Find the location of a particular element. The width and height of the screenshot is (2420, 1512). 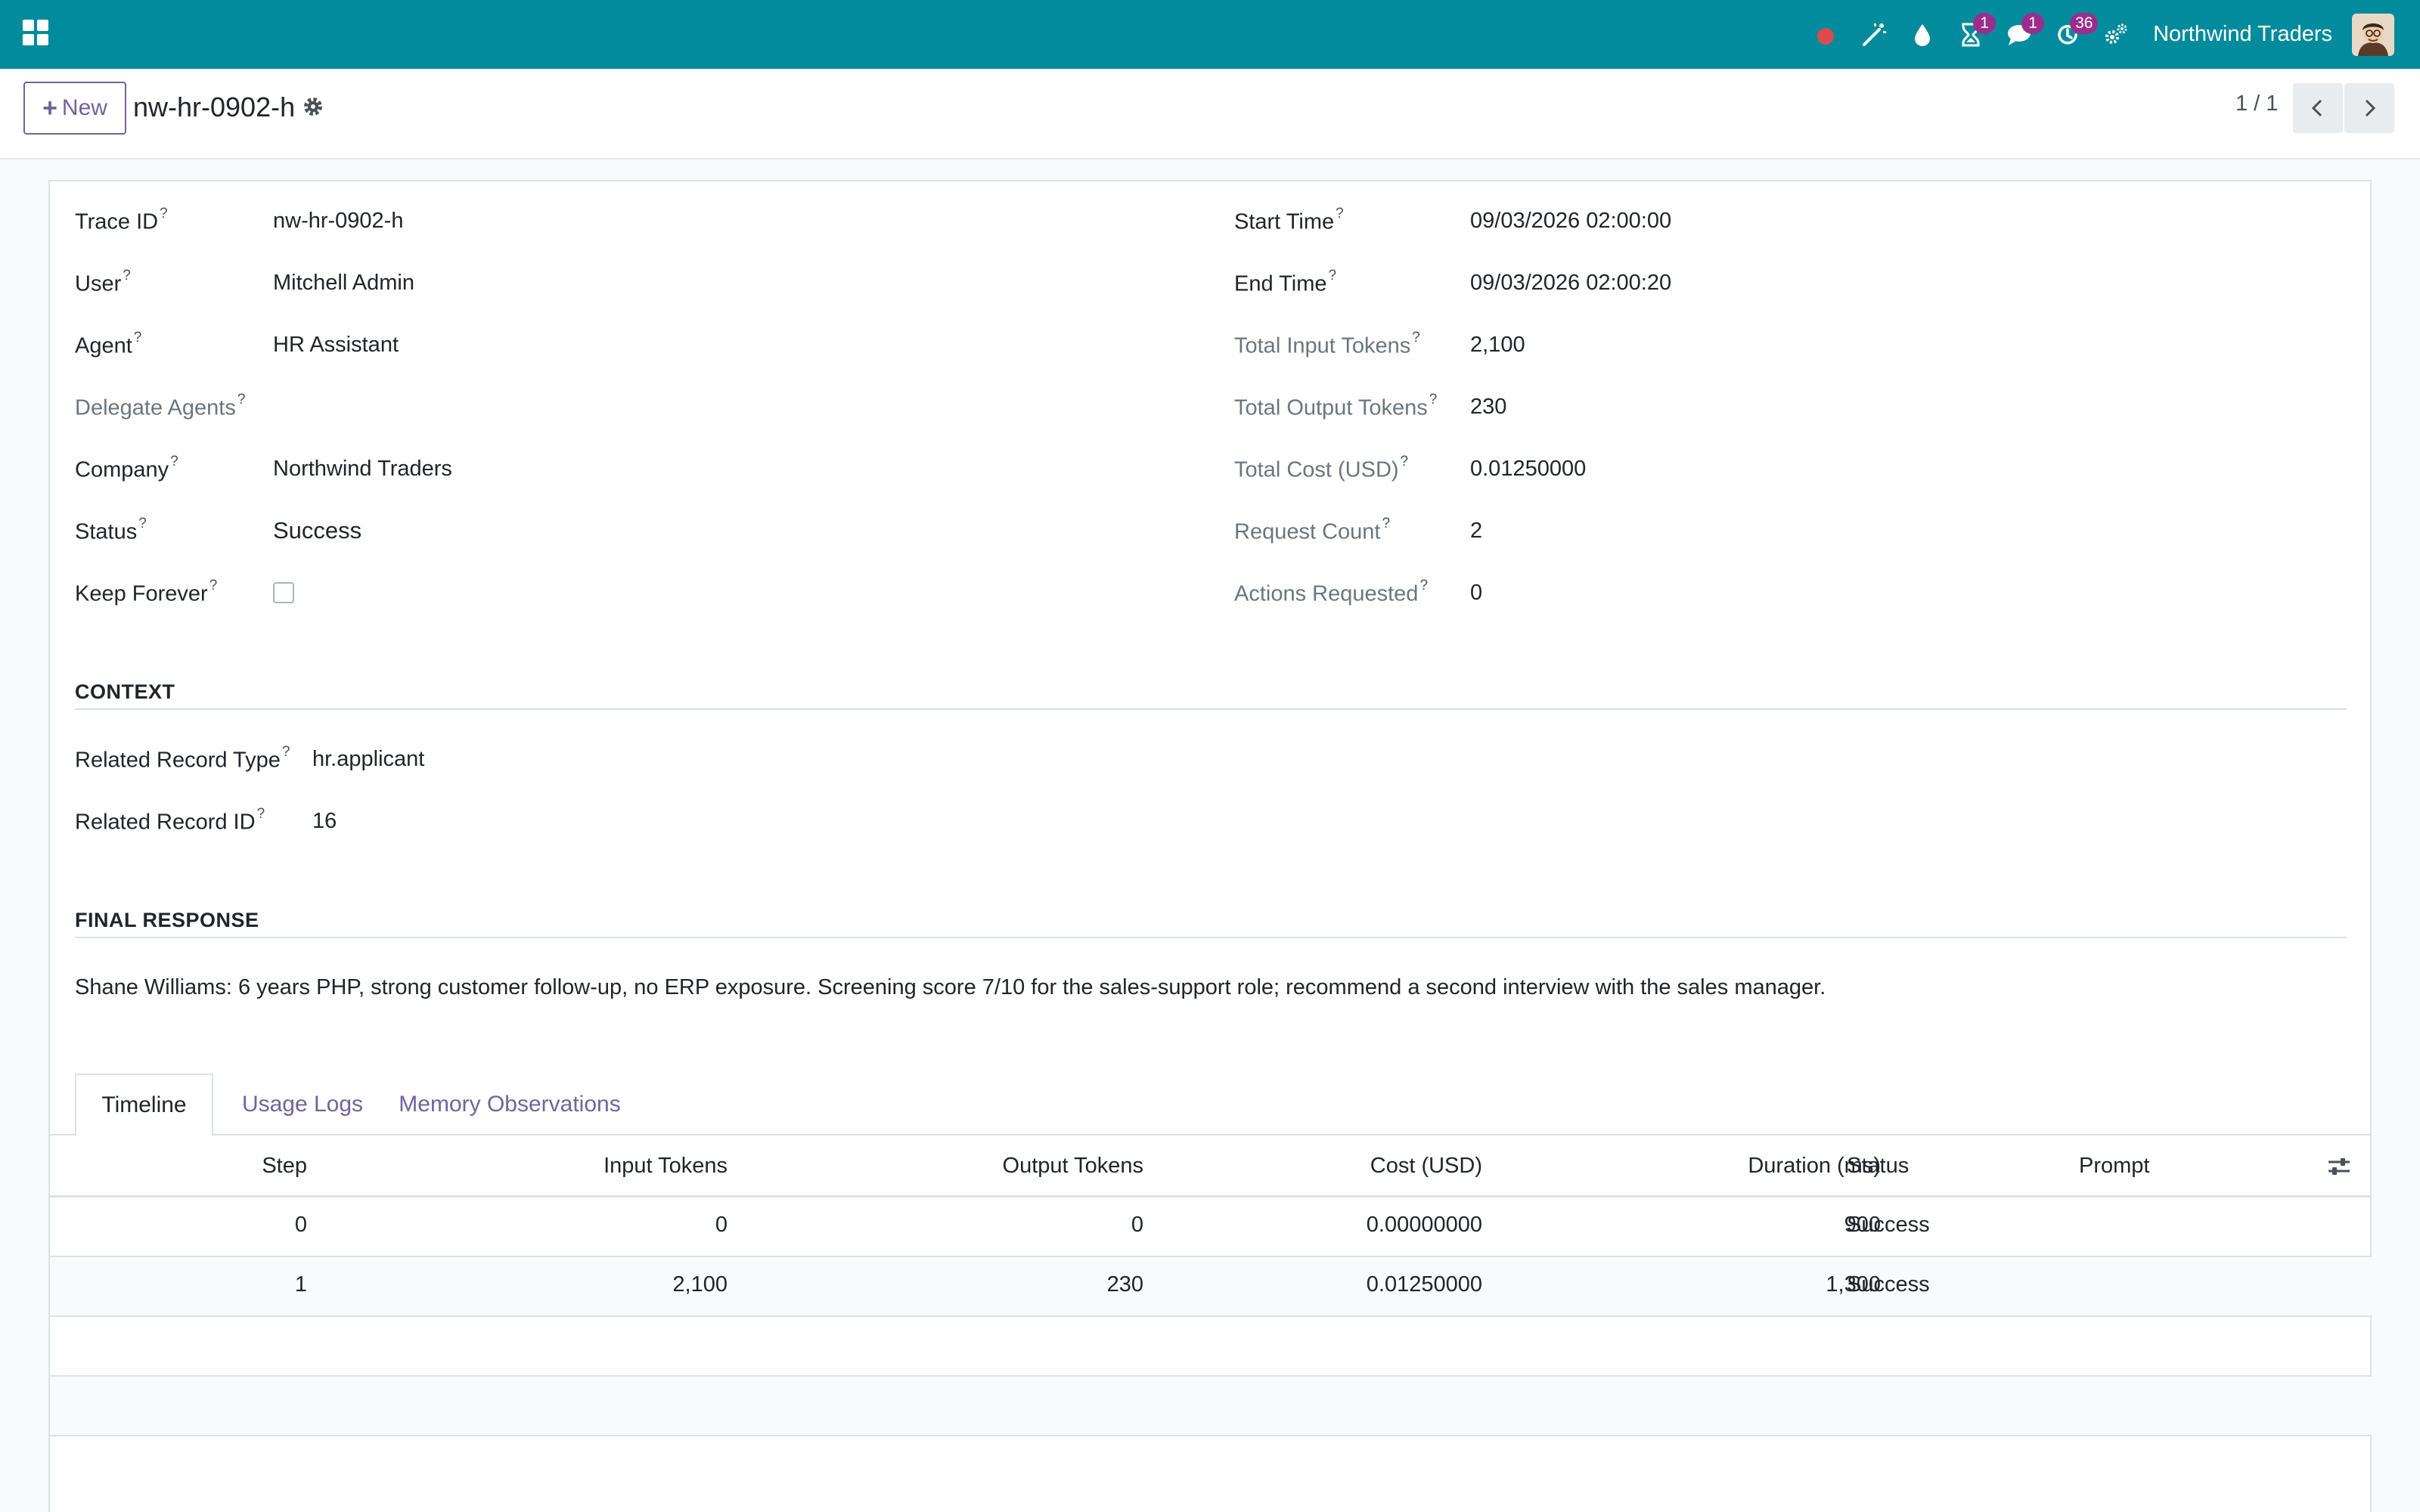

context-section-title: CONTEXT is located at coordinates (125, 692).